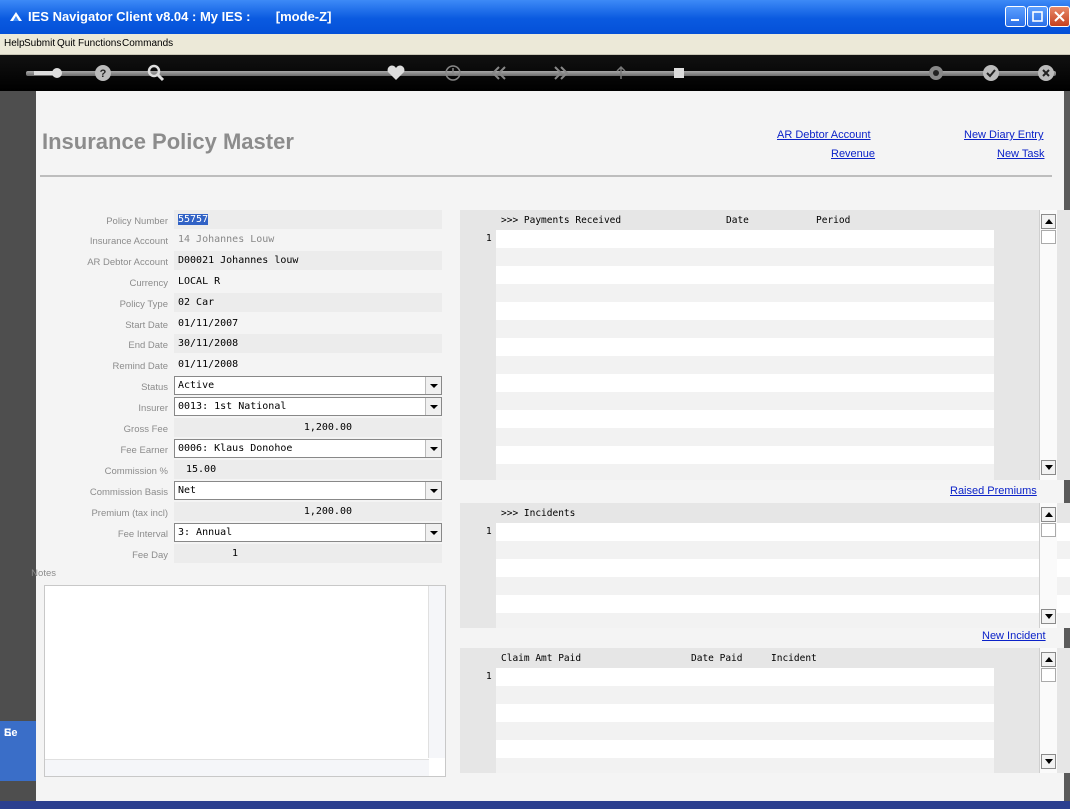 This screenshot has width=1070, height=809. I want to click on rewind-icon, so click(499, 73).